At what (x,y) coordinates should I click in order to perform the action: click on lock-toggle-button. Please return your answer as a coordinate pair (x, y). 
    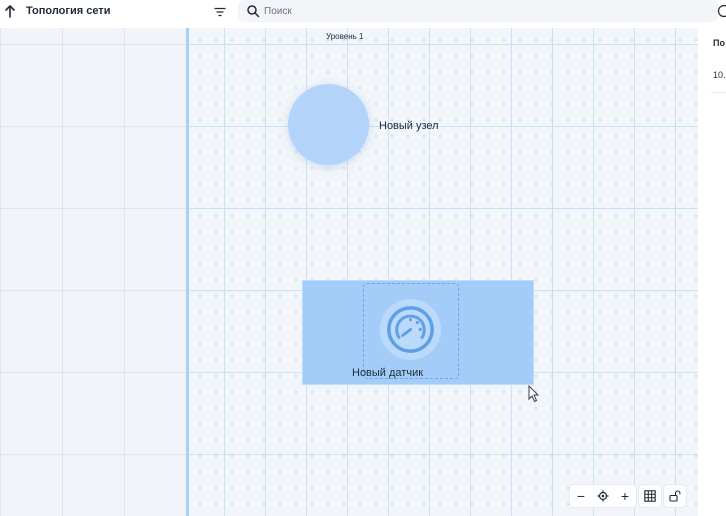
    Looking at the image, I should click on (675, 496).